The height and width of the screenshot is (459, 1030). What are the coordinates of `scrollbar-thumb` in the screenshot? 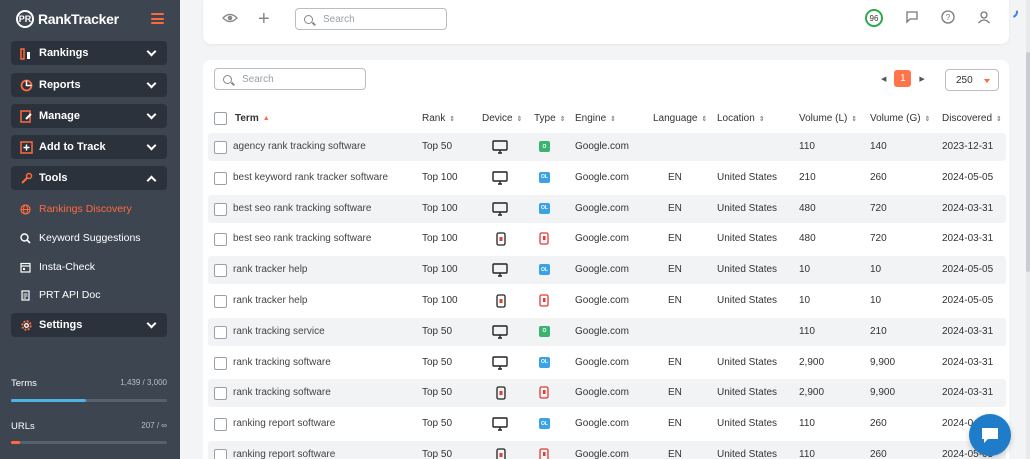 It's located at (1028, 162).